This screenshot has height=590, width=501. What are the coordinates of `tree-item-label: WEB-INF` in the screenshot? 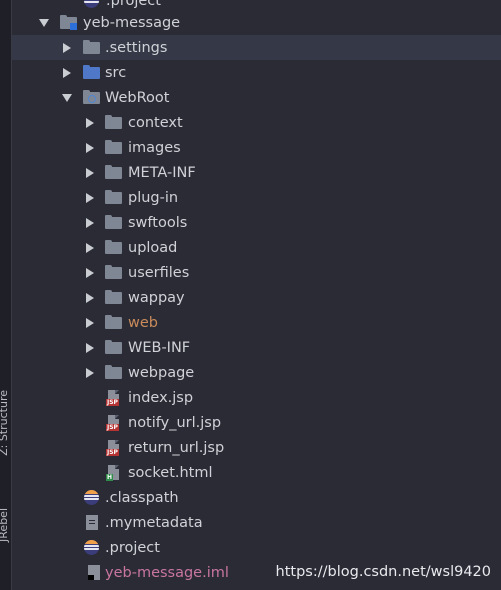 It's located at (159, 347).